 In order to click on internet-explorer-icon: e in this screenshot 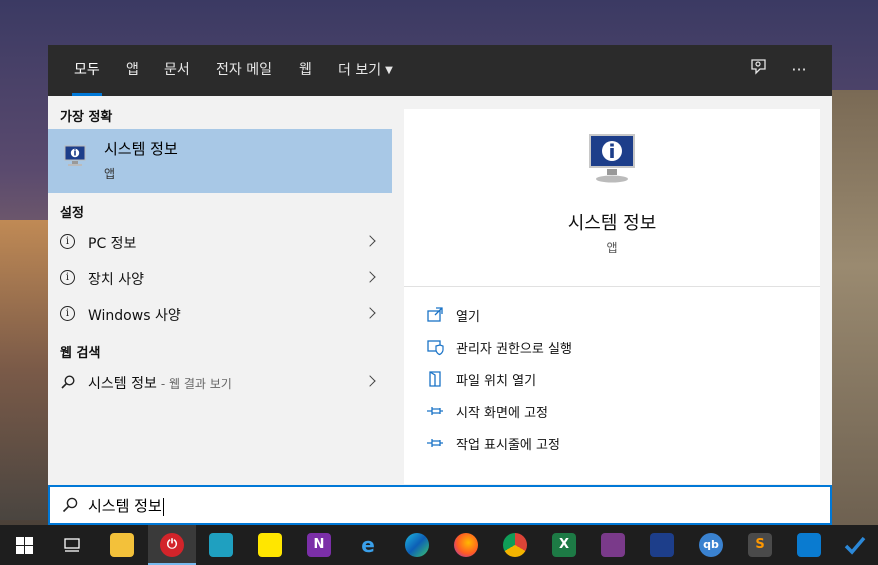, I will do `click(368, 545)`.